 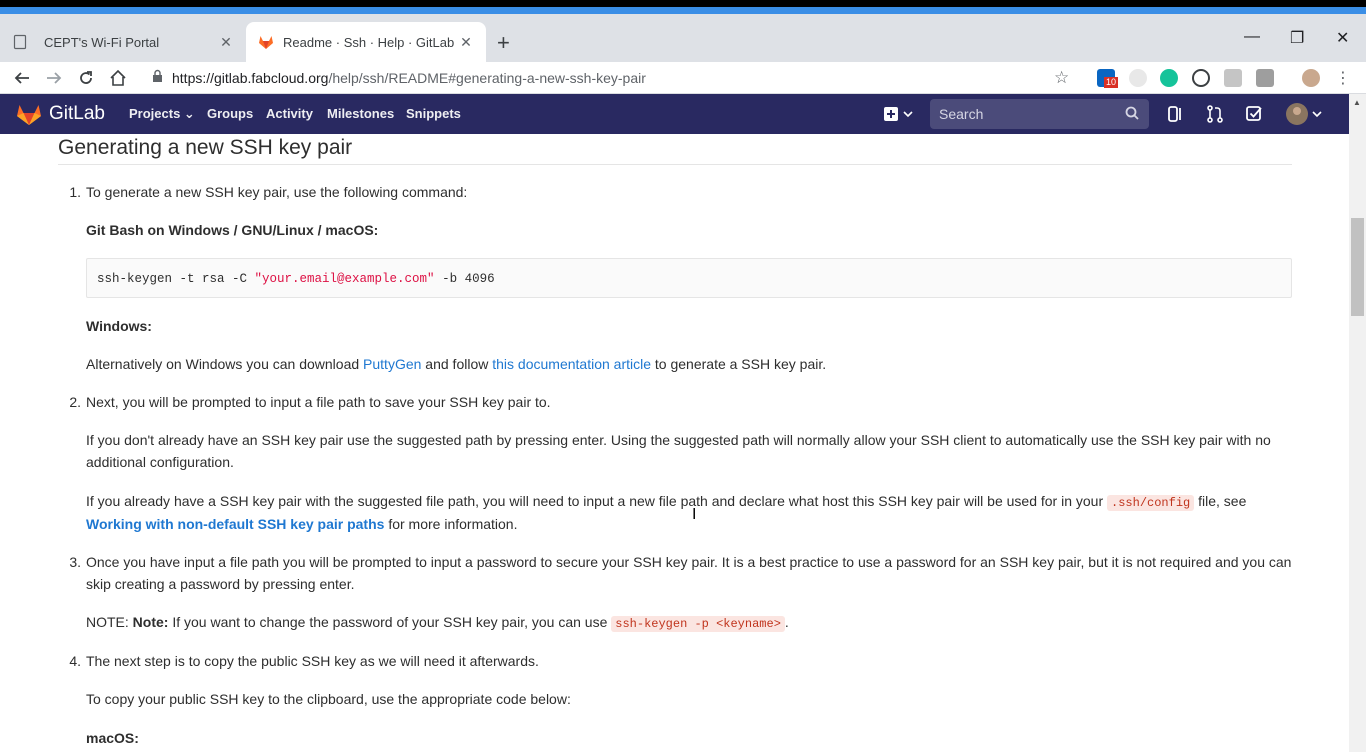 I want to click on user-avatar, so click(x=1305, y=116).